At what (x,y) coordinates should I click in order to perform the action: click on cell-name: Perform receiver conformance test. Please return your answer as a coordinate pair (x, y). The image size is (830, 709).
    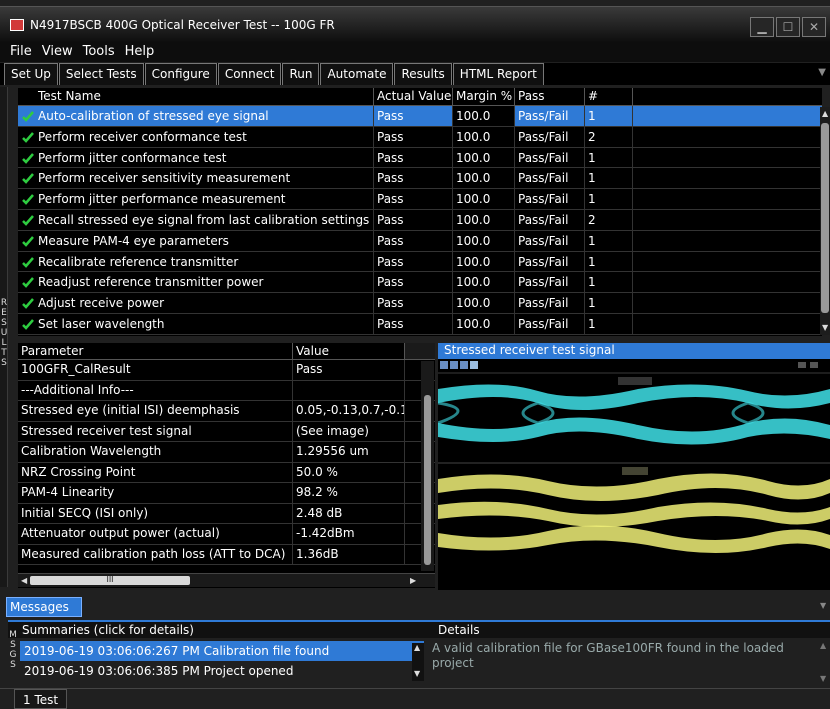
    Looking at the image, I should click on (196, 136).